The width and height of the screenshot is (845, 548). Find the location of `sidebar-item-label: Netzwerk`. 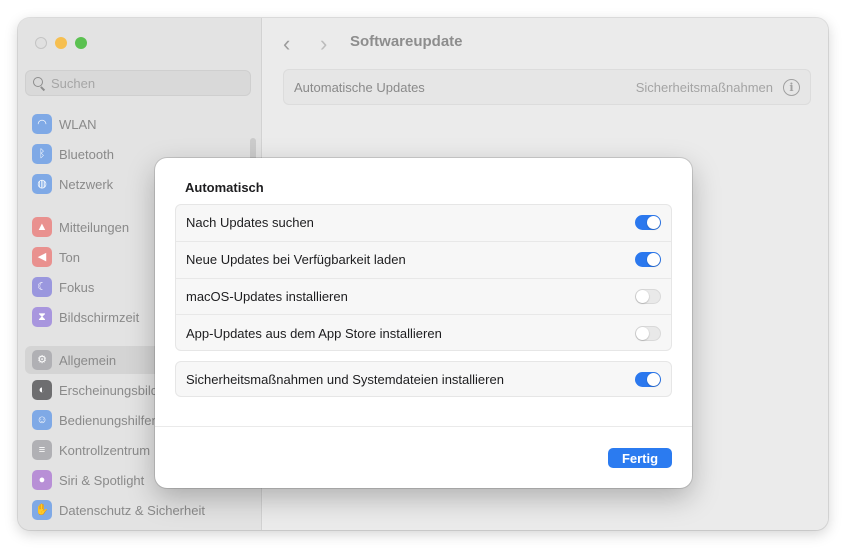

sidebar-item-label: Netzwerk is located at coordinates (86, 184).